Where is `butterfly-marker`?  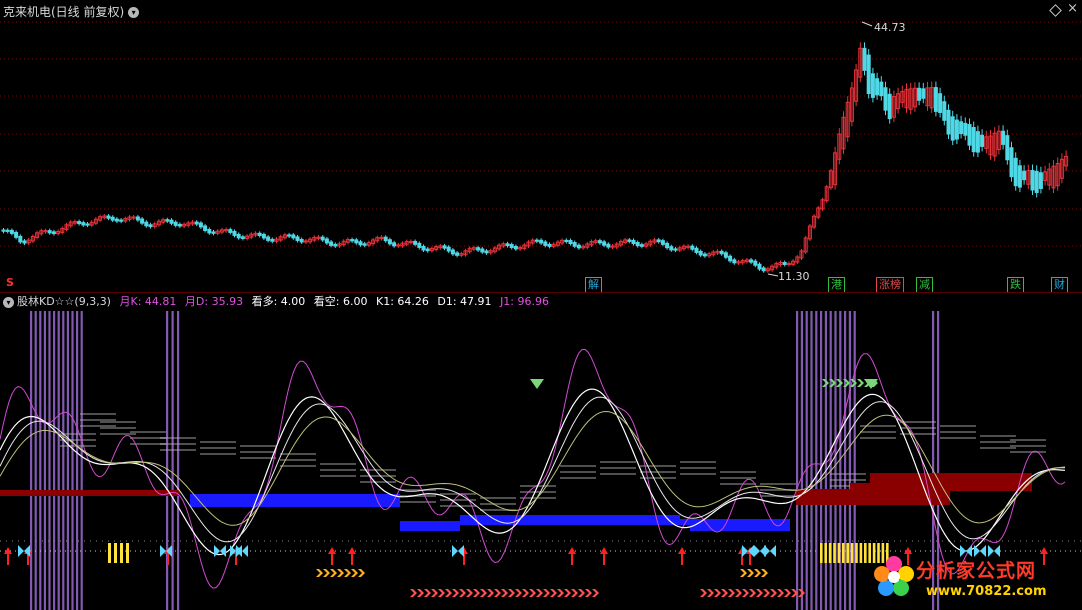
butterfly-marker is located at coordinates (458, 551).